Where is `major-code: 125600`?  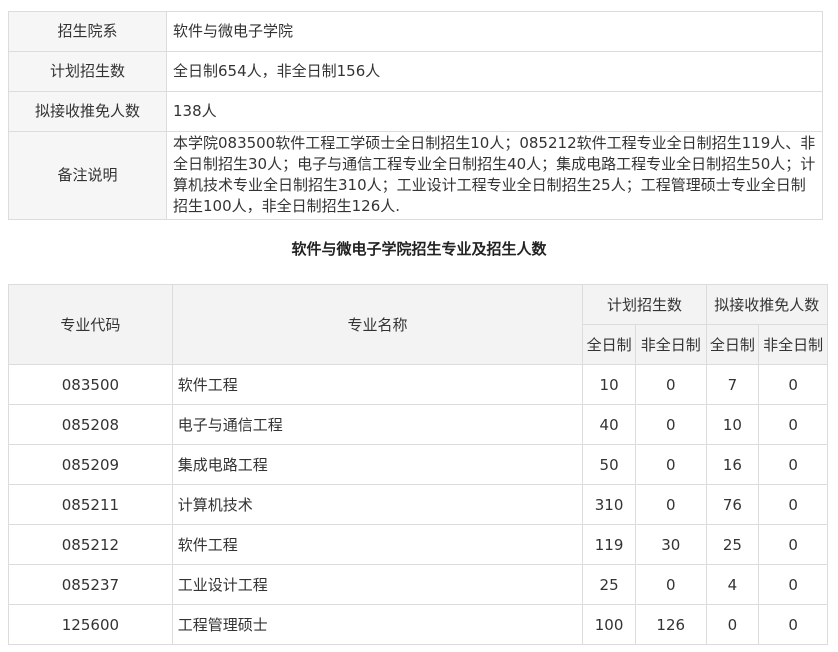
major-code: 125600 is located at coordinates (90, 624).